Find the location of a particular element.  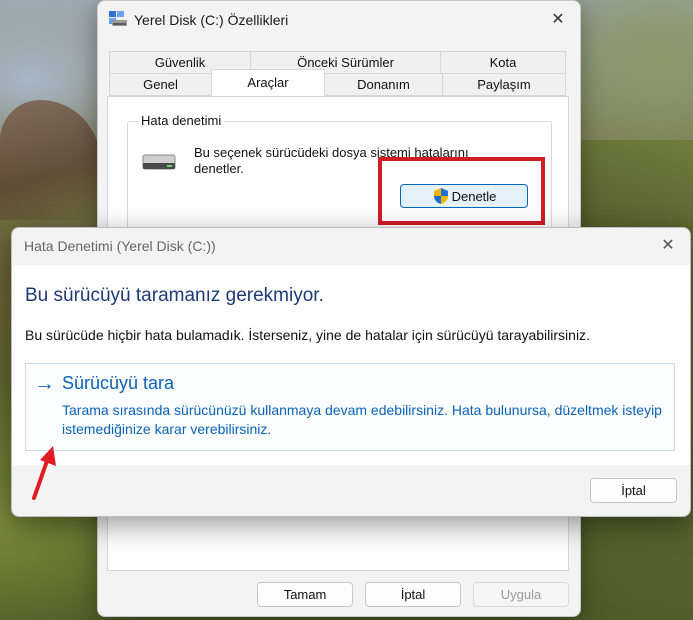

wallpaper-rock is located at coordinates (50, 160).